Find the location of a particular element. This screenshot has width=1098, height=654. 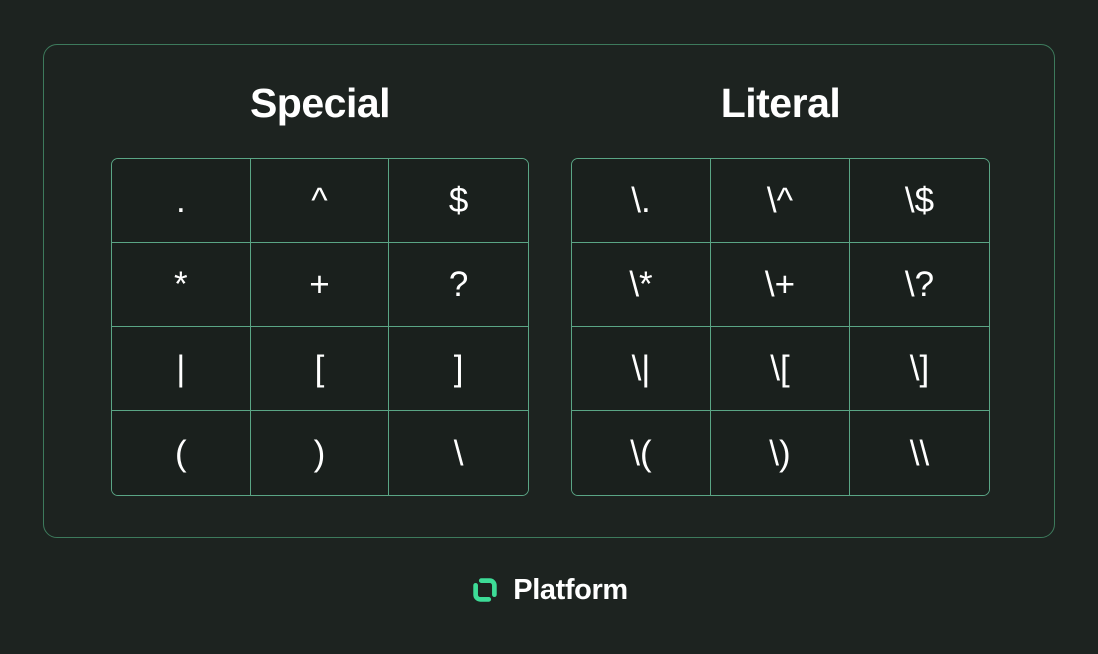

table-cell: \^ is located at coordinates (780, 201).